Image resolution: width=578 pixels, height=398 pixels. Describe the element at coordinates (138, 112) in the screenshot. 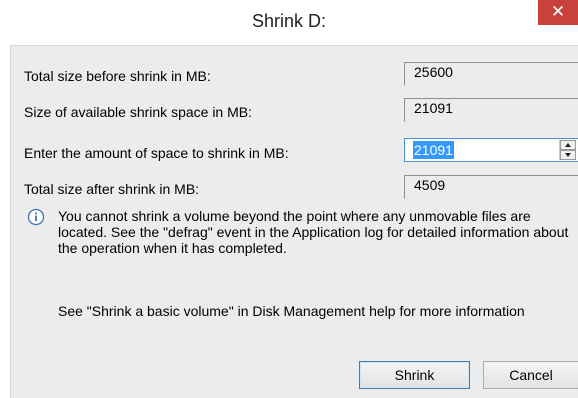

I see `available-label: Size of available shrink space in MB:` at that location.